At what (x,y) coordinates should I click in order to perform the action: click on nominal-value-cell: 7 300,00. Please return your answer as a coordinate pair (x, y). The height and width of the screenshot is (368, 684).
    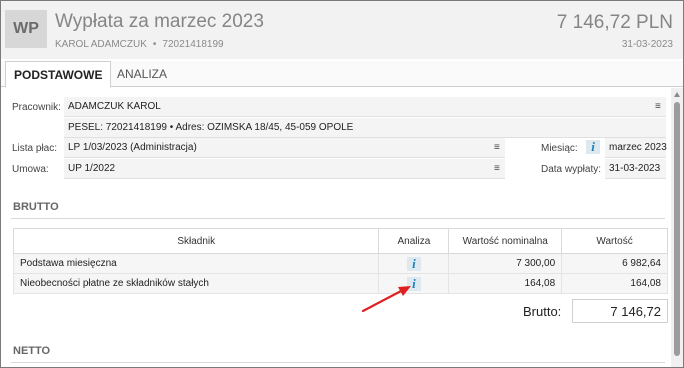
    Looking at the image, I should click on (505, 263).